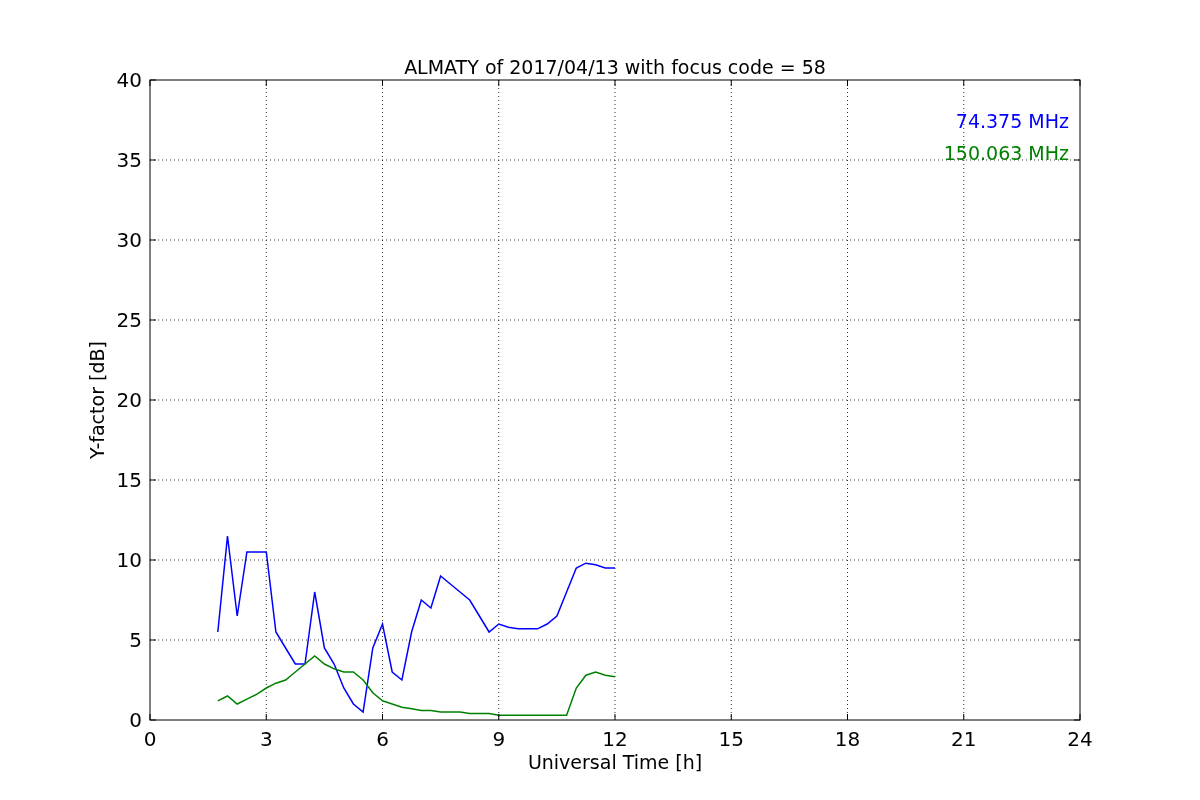 The height and width of the screenshot is (800, 1200). Describe the element at coordinates (964, 739) in the screenshot. I see `x-tick-label: 21` at that location.